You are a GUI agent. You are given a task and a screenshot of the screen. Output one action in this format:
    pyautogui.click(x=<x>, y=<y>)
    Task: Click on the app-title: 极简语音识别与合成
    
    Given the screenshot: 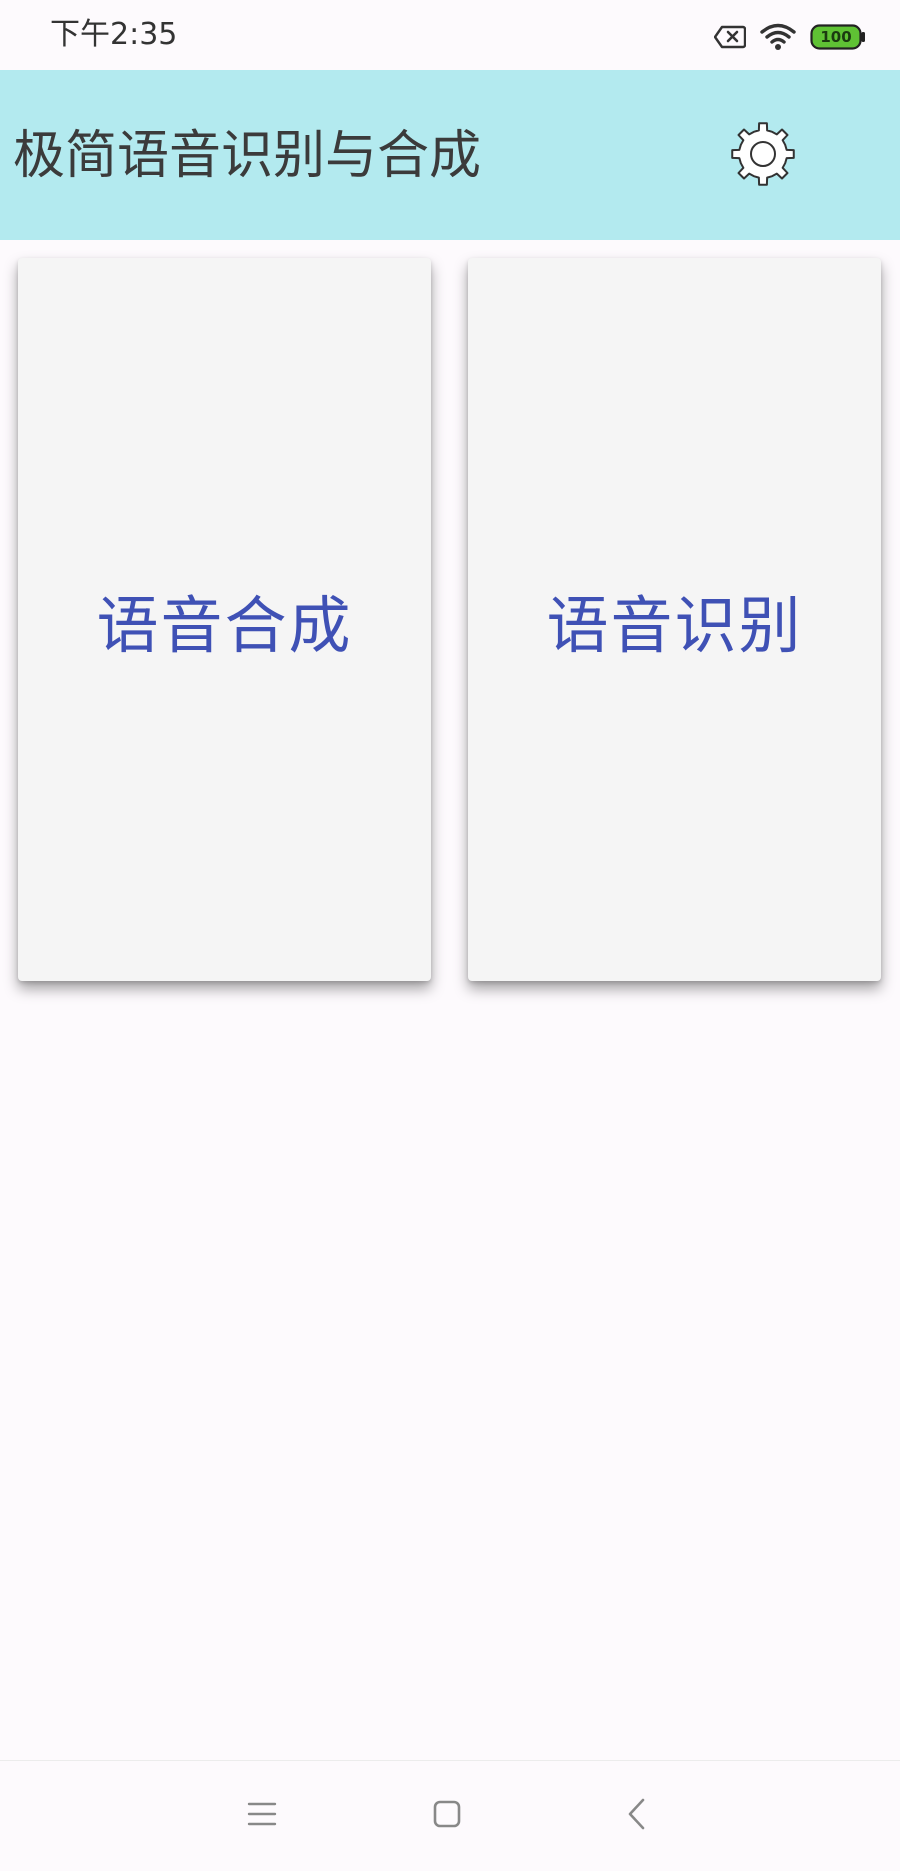 What is the action you would take?
    pyautogui.click(x=247, y=156)
    